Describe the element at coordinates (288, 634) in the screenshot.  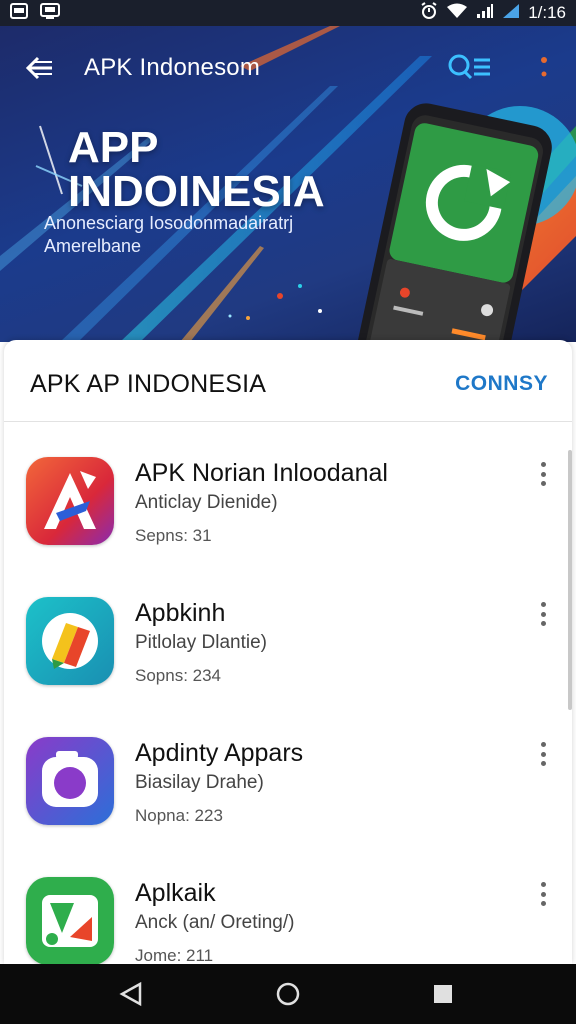
I see `list-item: Apbkinh Pitlolay Dlantie) Sopns: 234` at that location.